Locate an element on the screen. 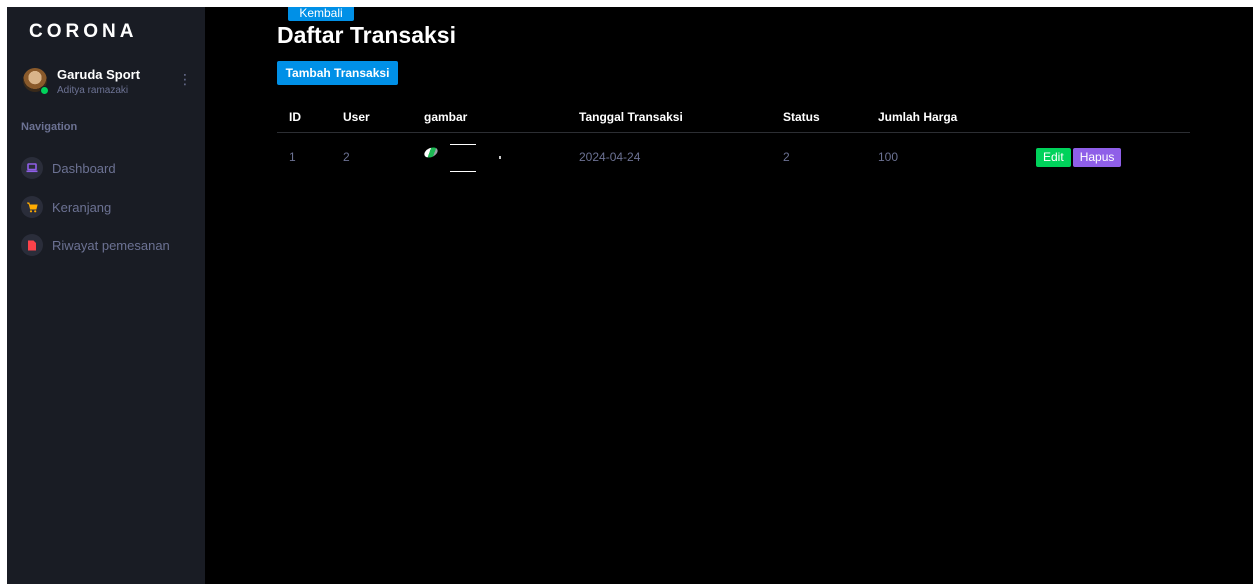  cart-icon is located at coordinates (32, 207).